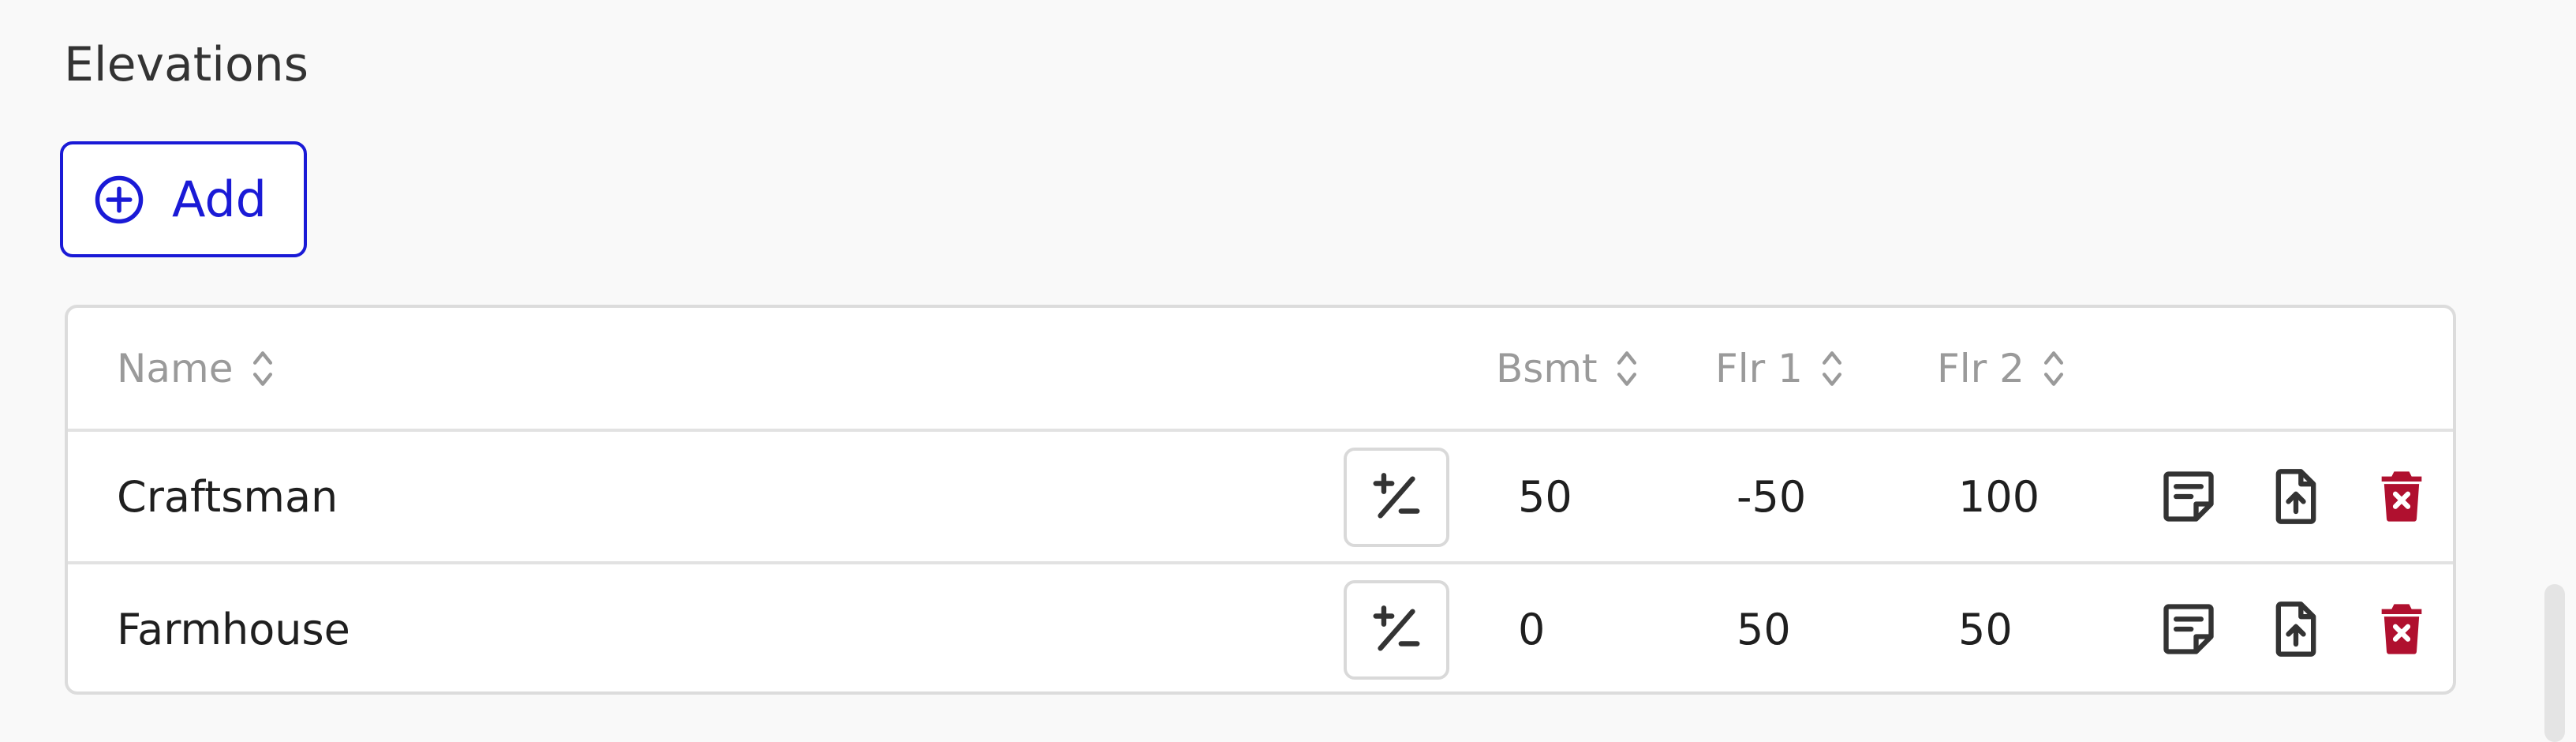 This screenshot has width=2576, height=742. Describe the element at coordinates (219, 199) in the screenshot. I see `add-button-label: Add` at that location.